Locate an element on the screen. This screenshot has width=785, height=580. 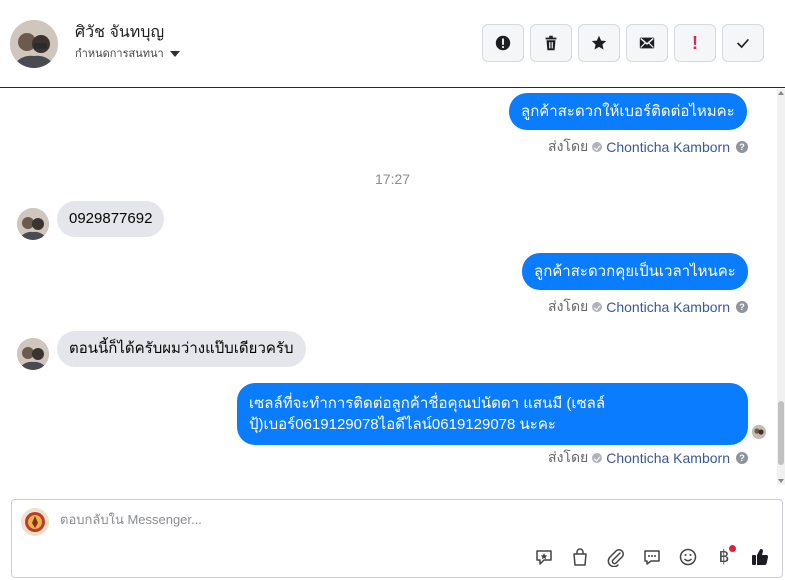
saved-reply-button is located at coordinates (544, 557).